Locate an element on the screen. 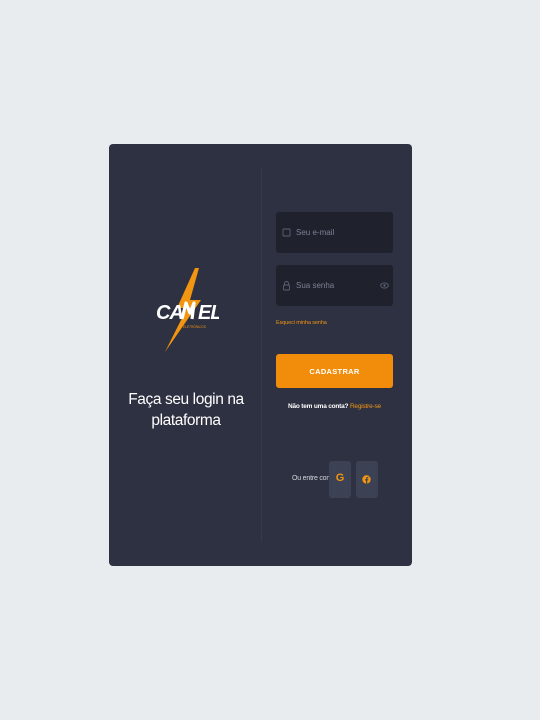  password-field is located at coordinates (334, 285).